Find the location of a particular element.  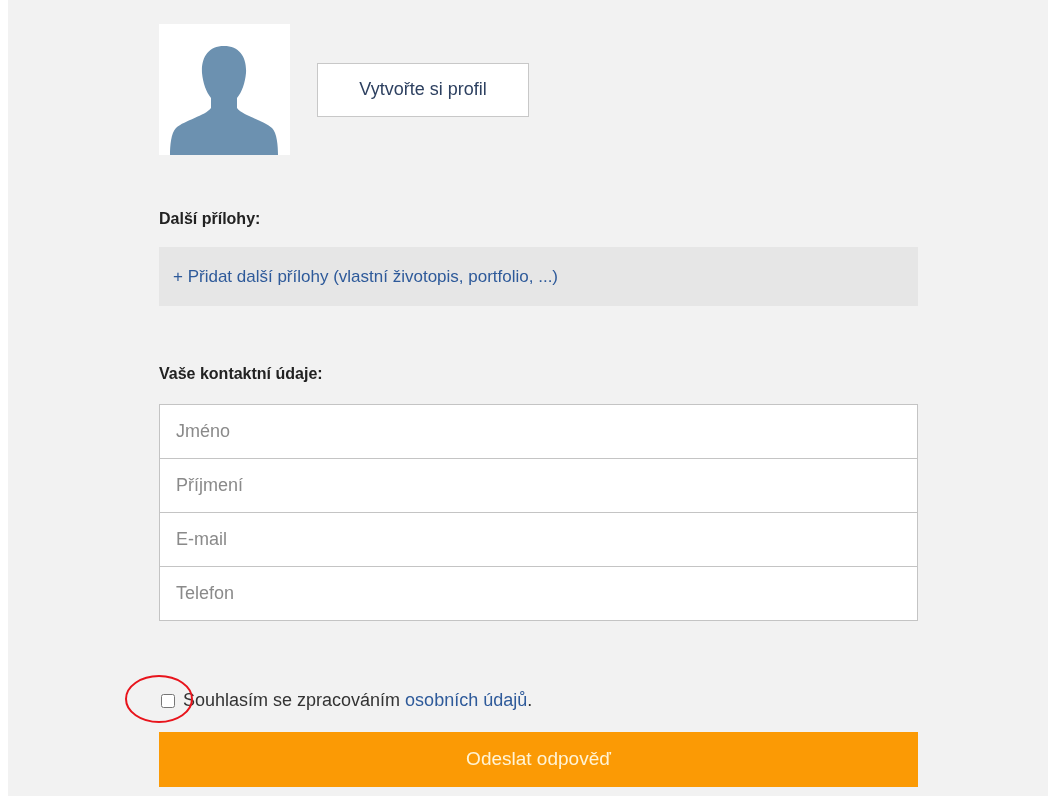

privacy-link: osobních údajů is located at coordinates (466, 700).